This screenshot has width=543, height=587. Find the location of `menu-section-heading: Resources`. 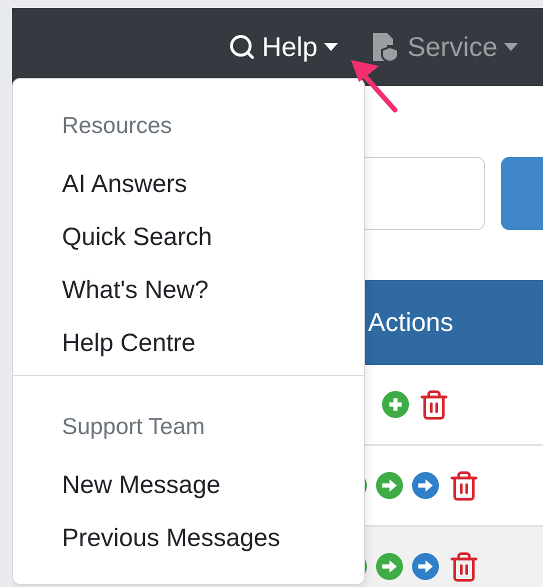

menu-section-heading: Resources is located at coordinates (117, 125).